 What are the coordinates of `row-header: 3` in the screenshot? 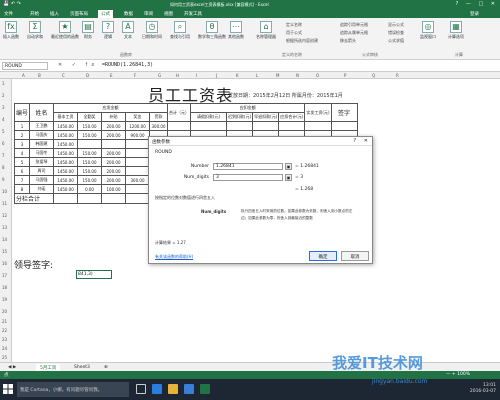 It's located at (3, 107).